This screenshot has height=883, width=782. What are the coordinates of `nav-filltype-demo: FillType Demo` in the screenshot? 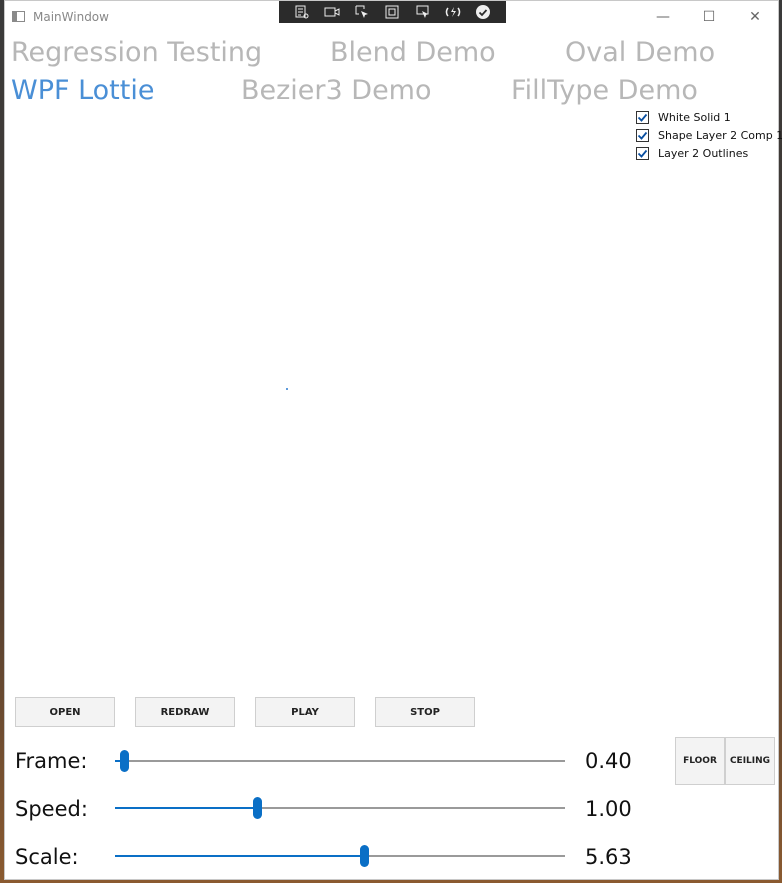 It's located at (604, 91).